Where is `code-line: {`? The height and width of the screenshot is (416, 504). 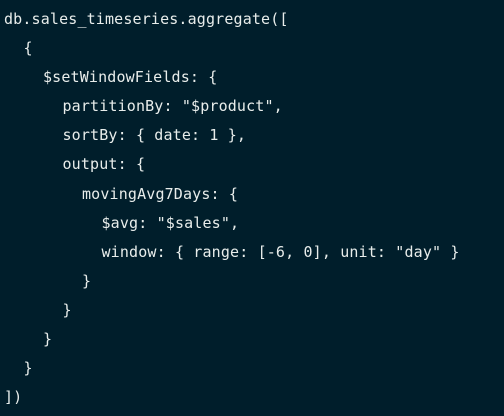 code-line: { is located at coordinates (254, 48).